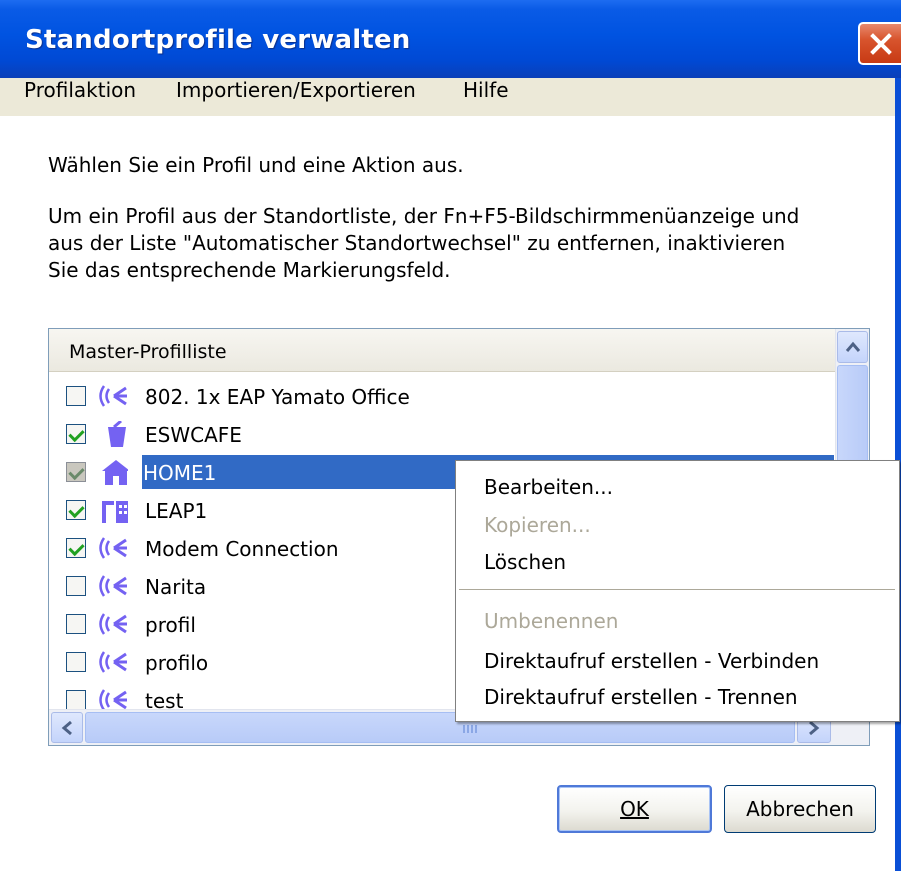 This screenshot has width=901, height=871. What do you see at coordinates (470, 729) in the screenshot?
I see `scroll-grip` at bounding box center [470, 729].